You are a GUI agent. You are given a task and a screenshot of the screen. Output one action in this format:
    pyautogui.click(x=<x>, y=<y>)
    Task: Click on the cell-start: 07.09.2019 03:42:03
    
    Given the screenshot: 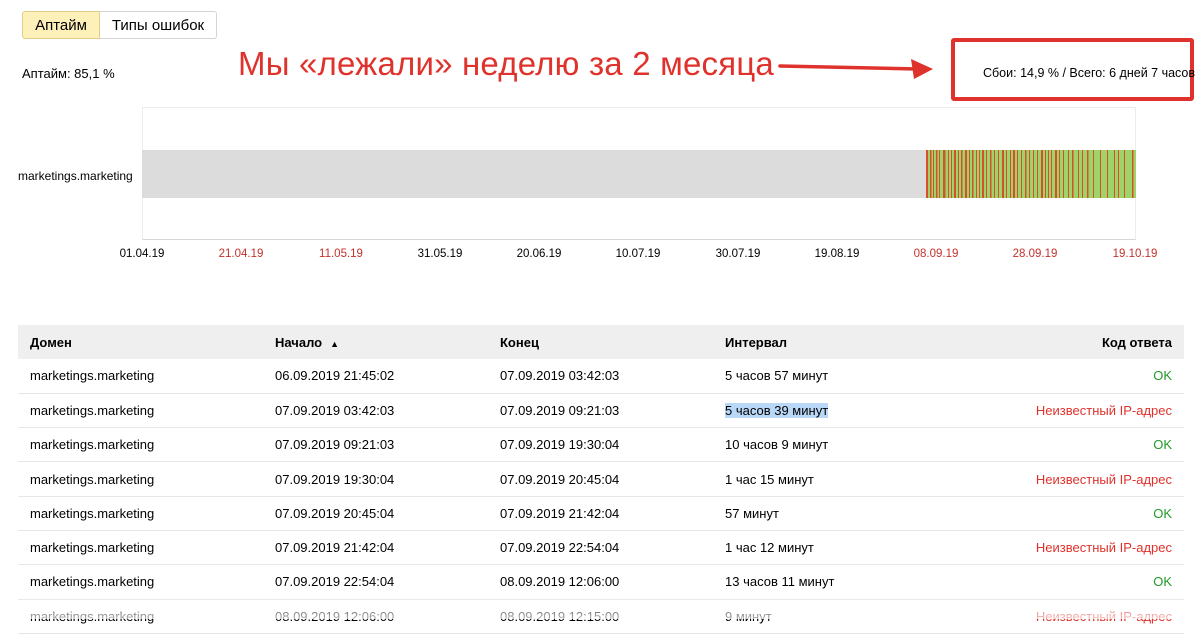 What is the action you would take?
    pyautogui.click(x=335, y=410)
    